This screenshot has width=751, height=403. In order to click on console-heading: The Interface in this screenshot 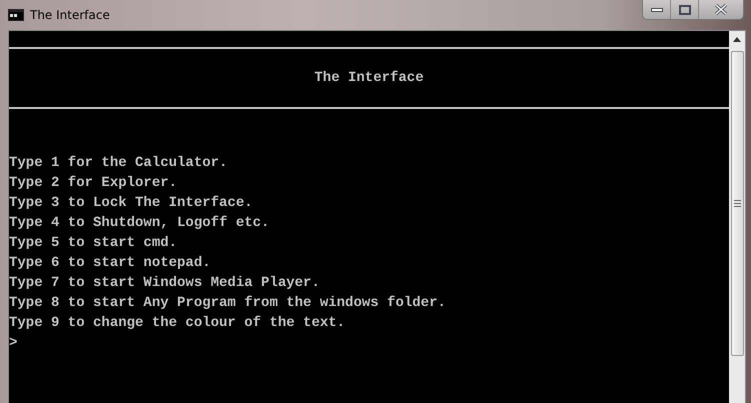, I will do `click(369, 78)`.